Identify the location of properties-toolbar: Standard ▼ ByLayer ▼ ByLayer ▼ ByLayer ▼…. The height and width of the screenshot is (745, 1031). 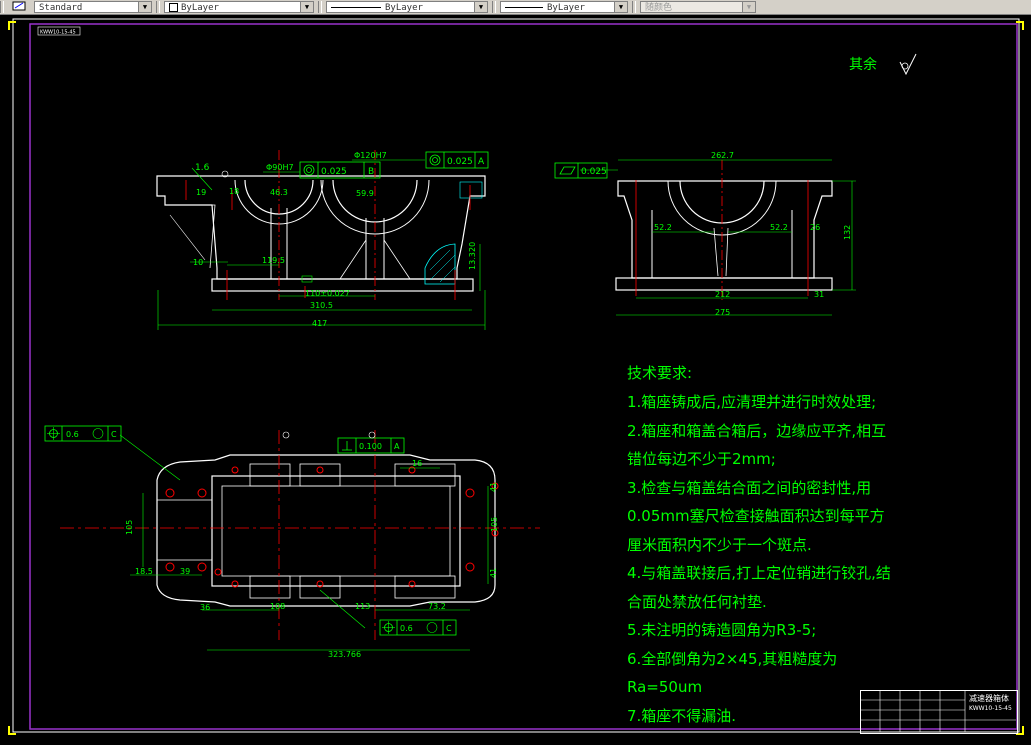
(515, 7).